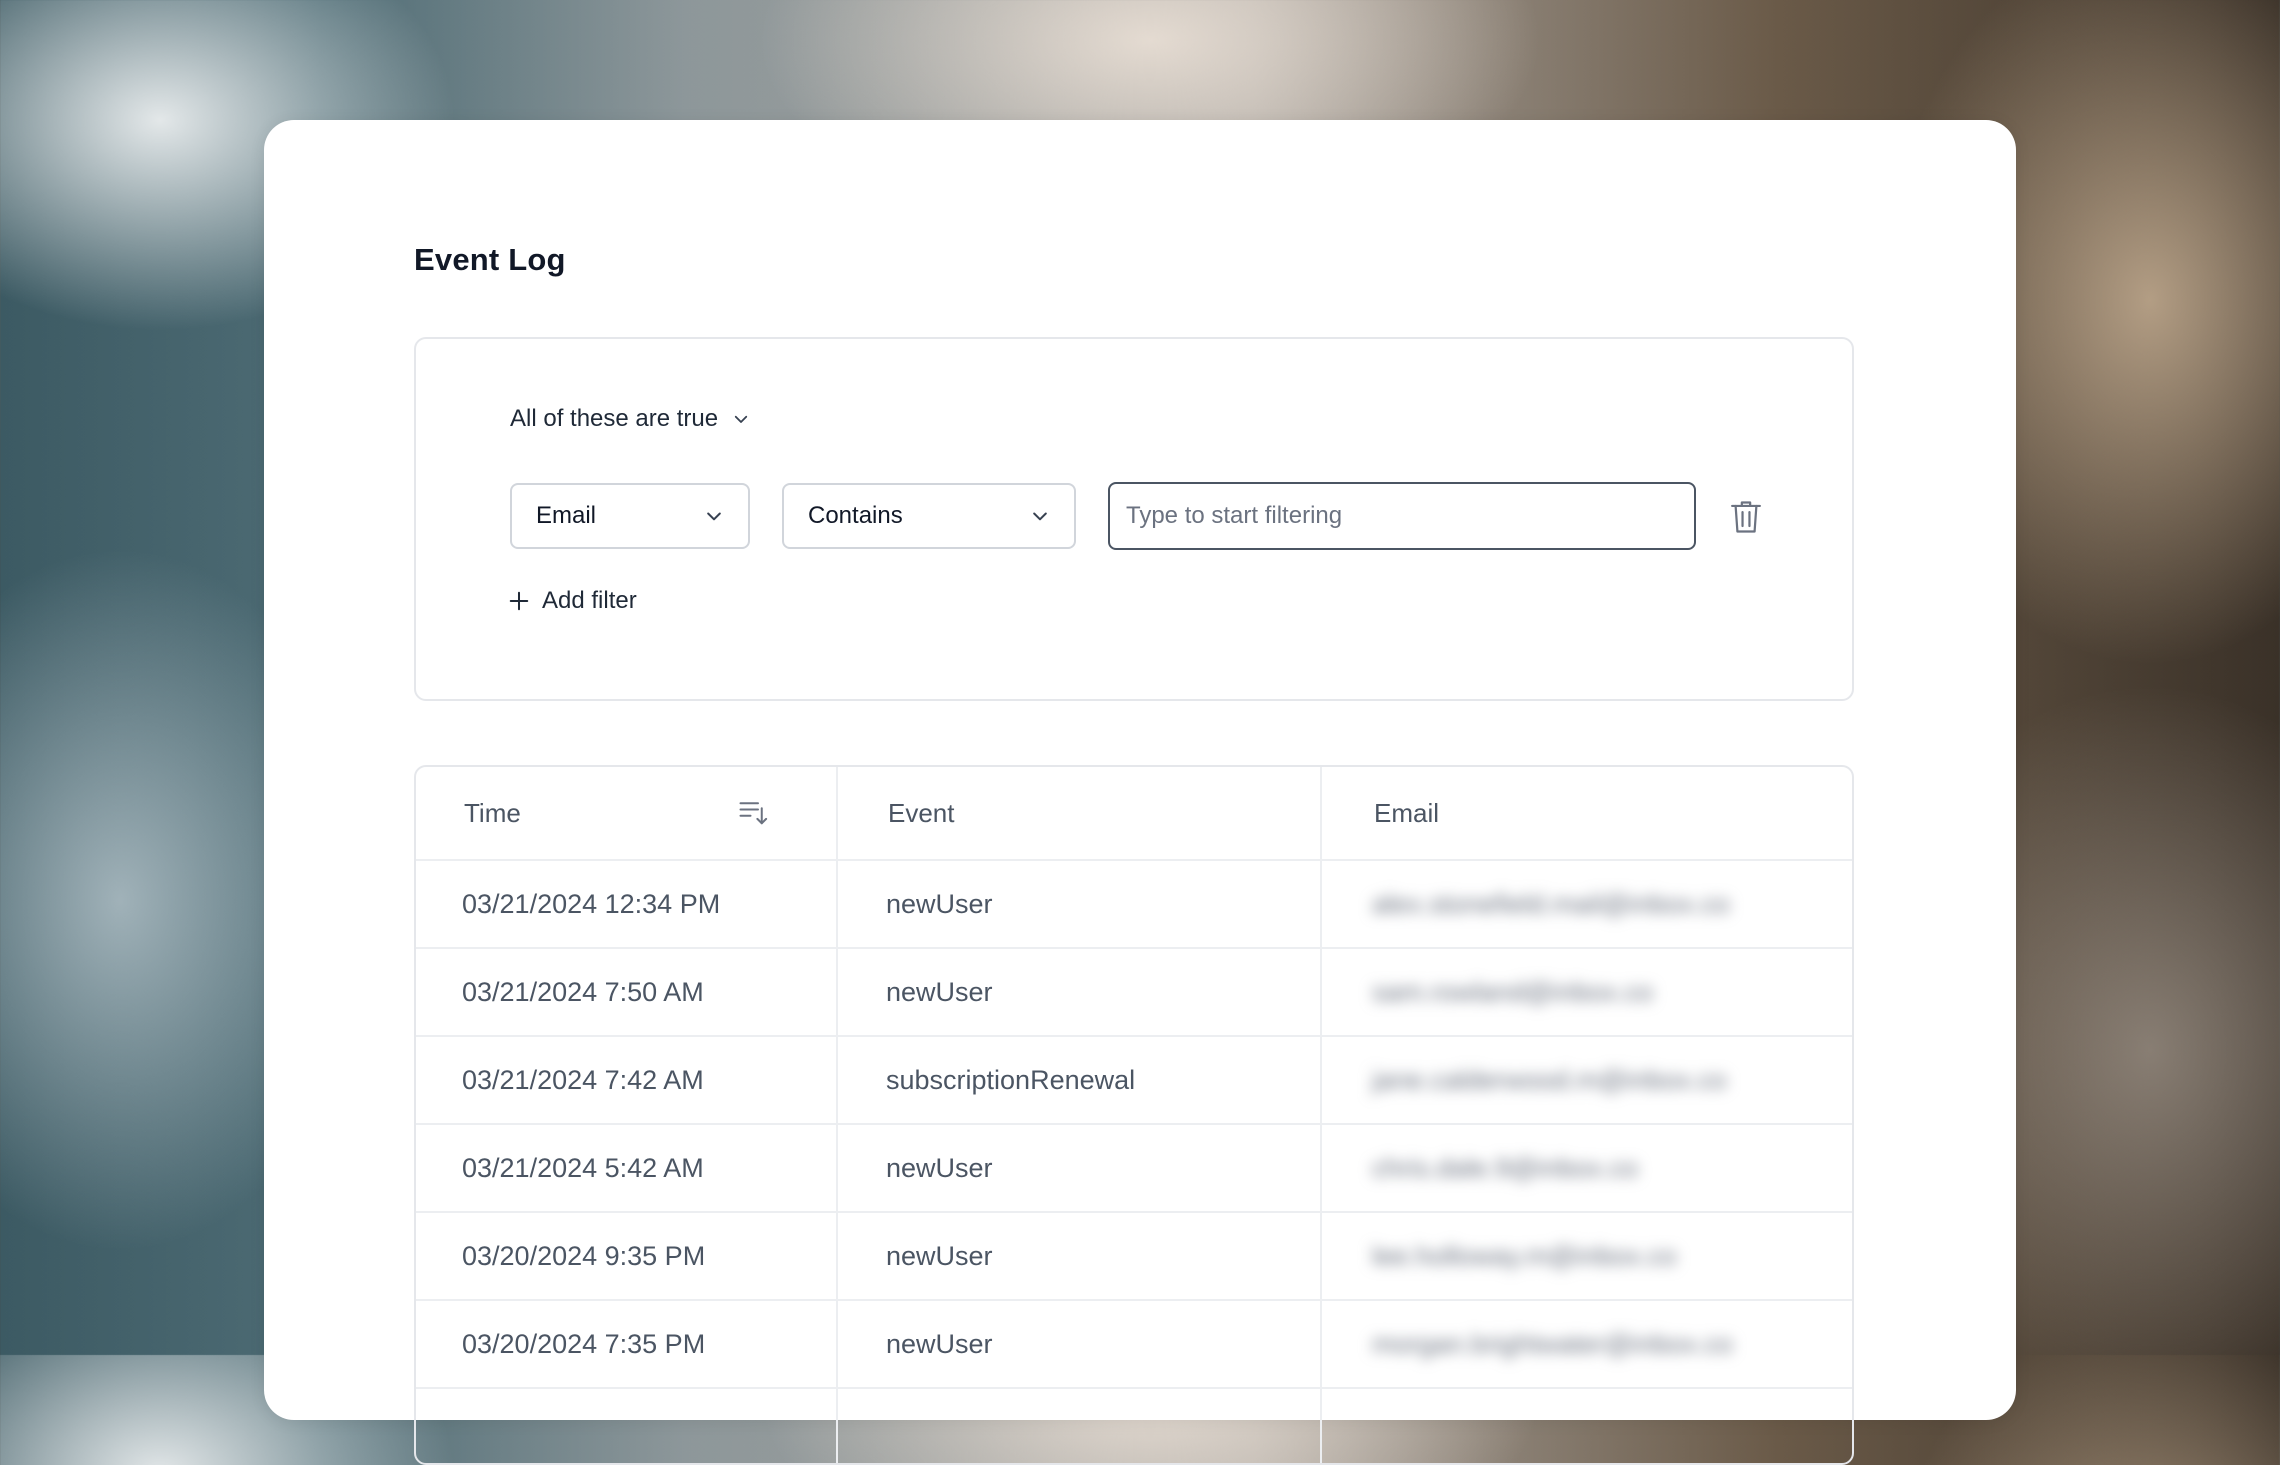 This screenshot has width=2280, height=1465. I want to click on column-header-event: Event, so click(1108, 813).